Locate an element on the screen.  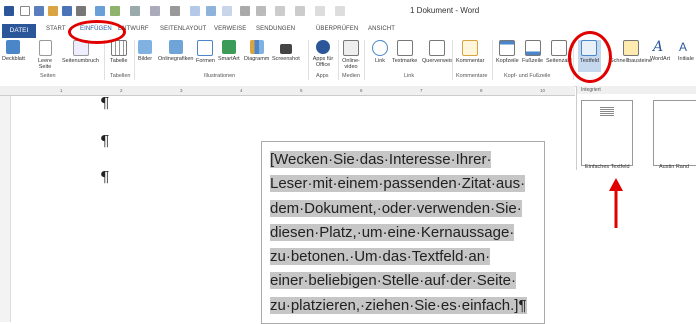
gallery-item-label: Einfaches Textfeld is located at coordinates (607, 167).